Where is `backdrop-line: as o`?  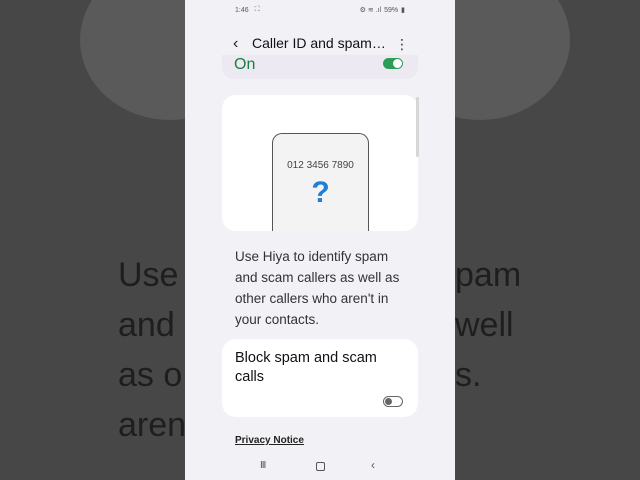 backdrop-line: as o is located at coordinates (150, 375).